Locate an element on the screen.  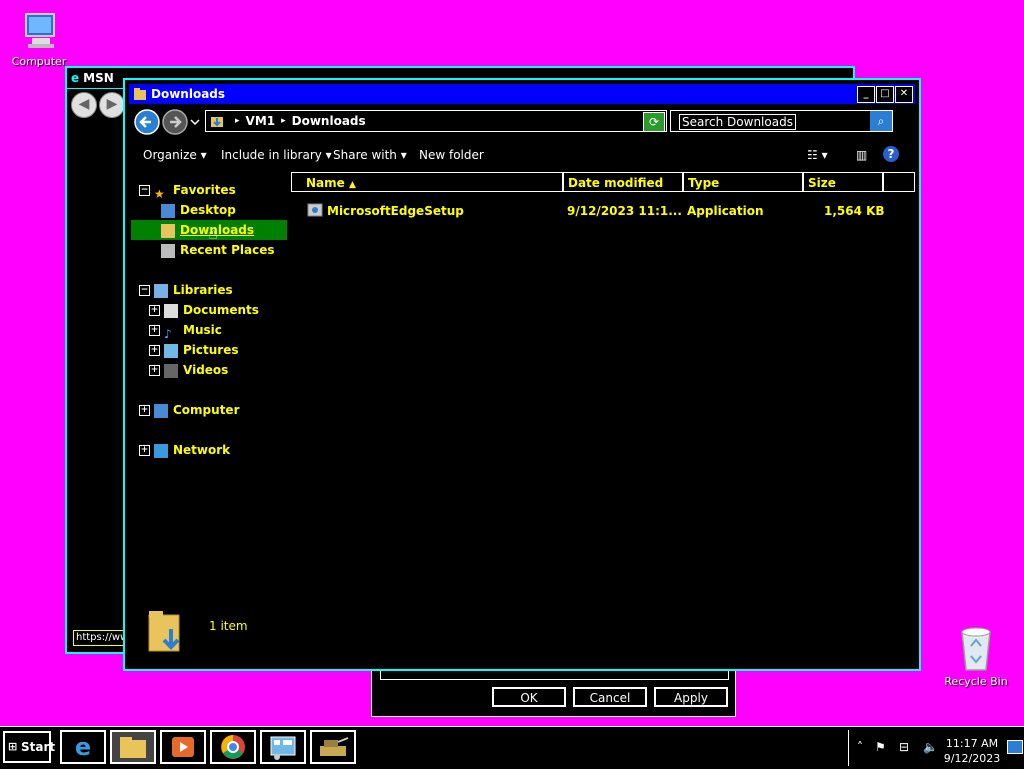
volume-muted-icon: 🔈 is located at coordinates (930, 747).